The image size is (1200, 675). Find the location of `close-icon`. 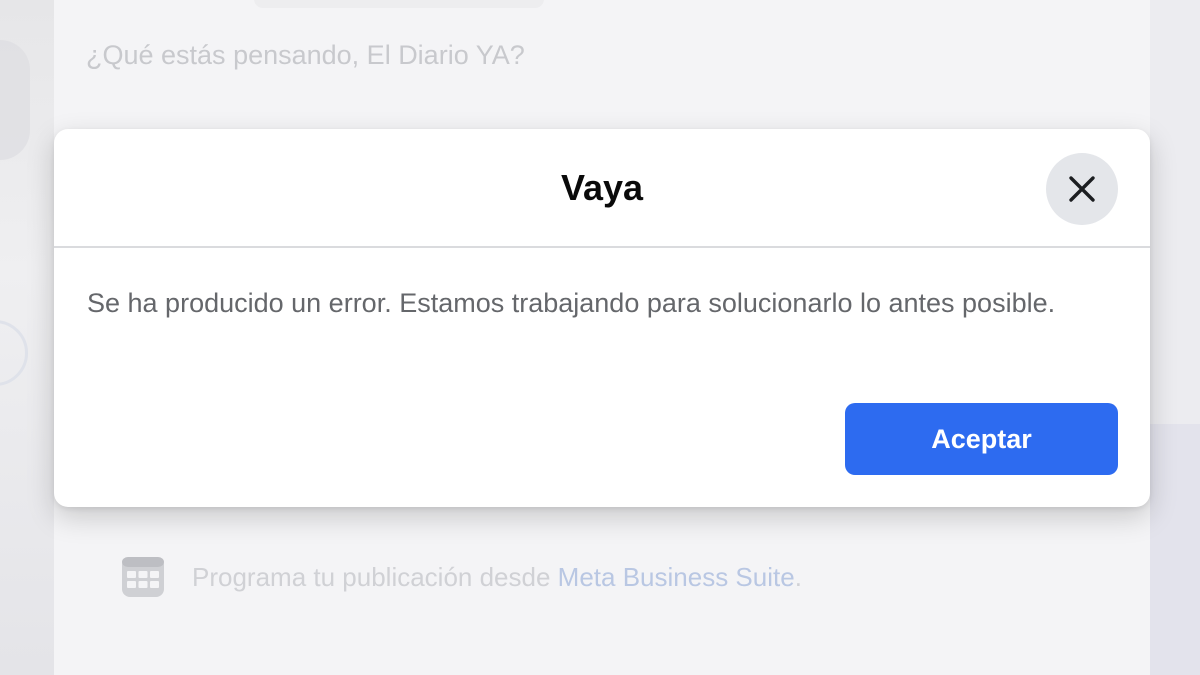

close-icon is located at coordinates (1082, 189).